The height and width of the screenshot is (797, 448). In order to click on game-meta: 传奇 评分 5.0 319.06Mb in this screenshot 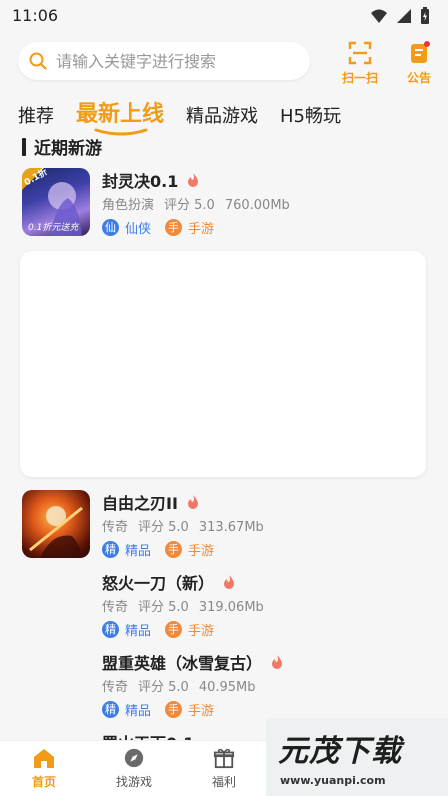, I will do `click(183, 607)`.